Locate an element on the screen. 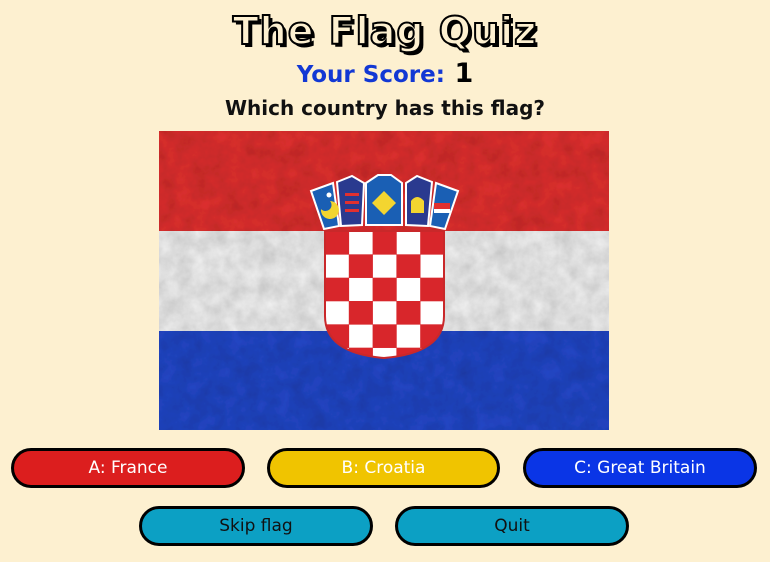 This screenshot has width=770, height=562. answer-c-button: C: Great Britain is located at coordinates (640, 468).